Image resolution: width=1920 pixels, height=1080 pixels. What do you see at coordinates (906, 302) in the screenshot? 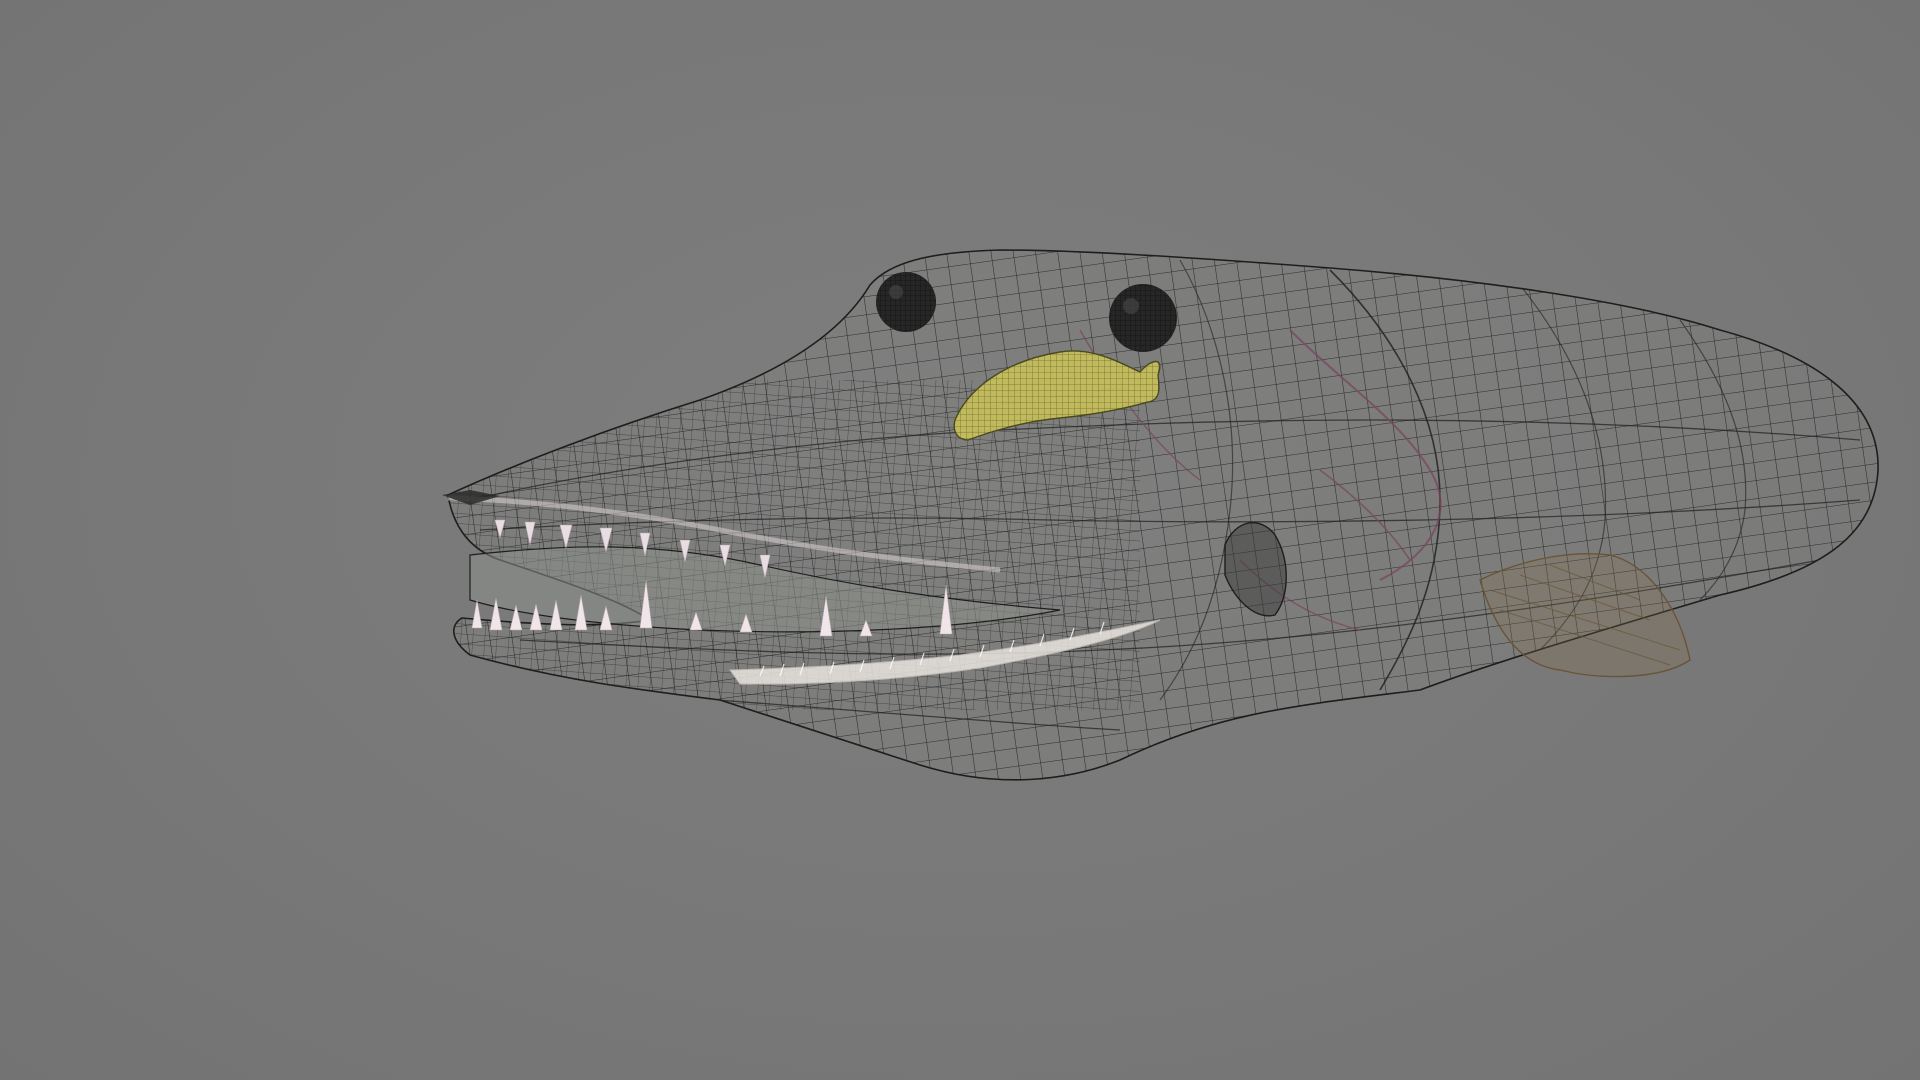
I see `left-eye` at bounding box center [906, 302].